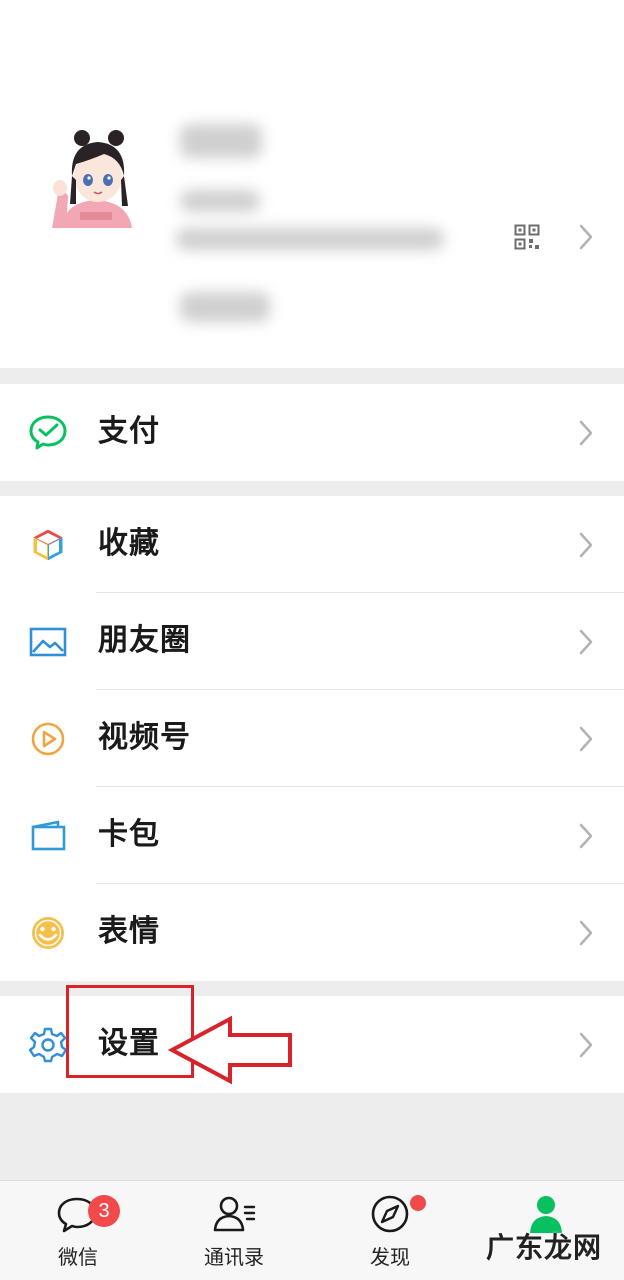 The height and width of the screenshot is (1280, 624). What do you see at coordinates (129, 543) in the screenshot?
I see `menu-label-favorites: 收藏` at bounding box center [129, 543].